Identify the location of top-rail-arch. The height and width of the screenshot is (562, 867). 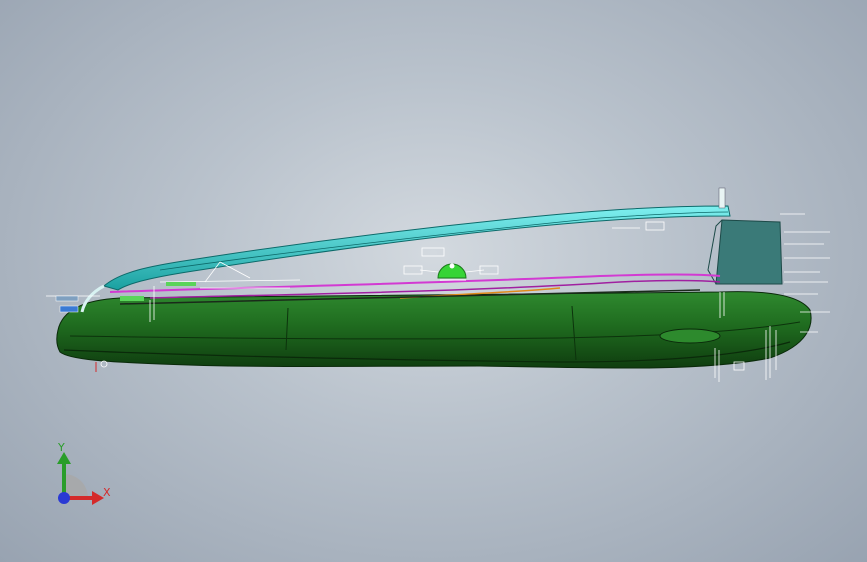
(416, 248).